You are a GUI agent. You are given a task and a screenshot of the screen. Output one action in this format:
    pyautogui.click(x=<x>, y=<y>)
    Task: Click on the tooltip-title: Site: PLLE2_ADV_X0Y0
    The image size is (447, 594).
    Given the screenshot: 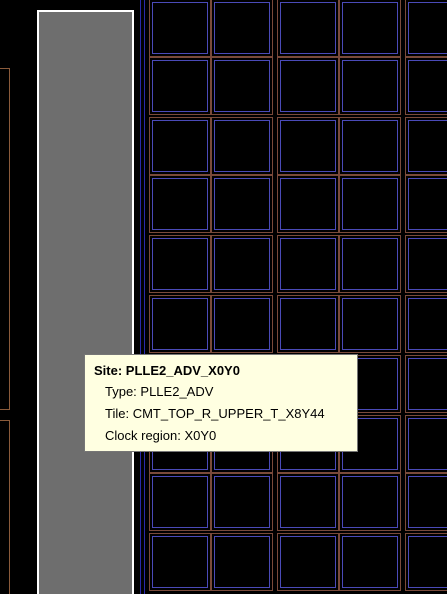 What is the action you would take?
    pyautogui.click(x=167, y=370)
    